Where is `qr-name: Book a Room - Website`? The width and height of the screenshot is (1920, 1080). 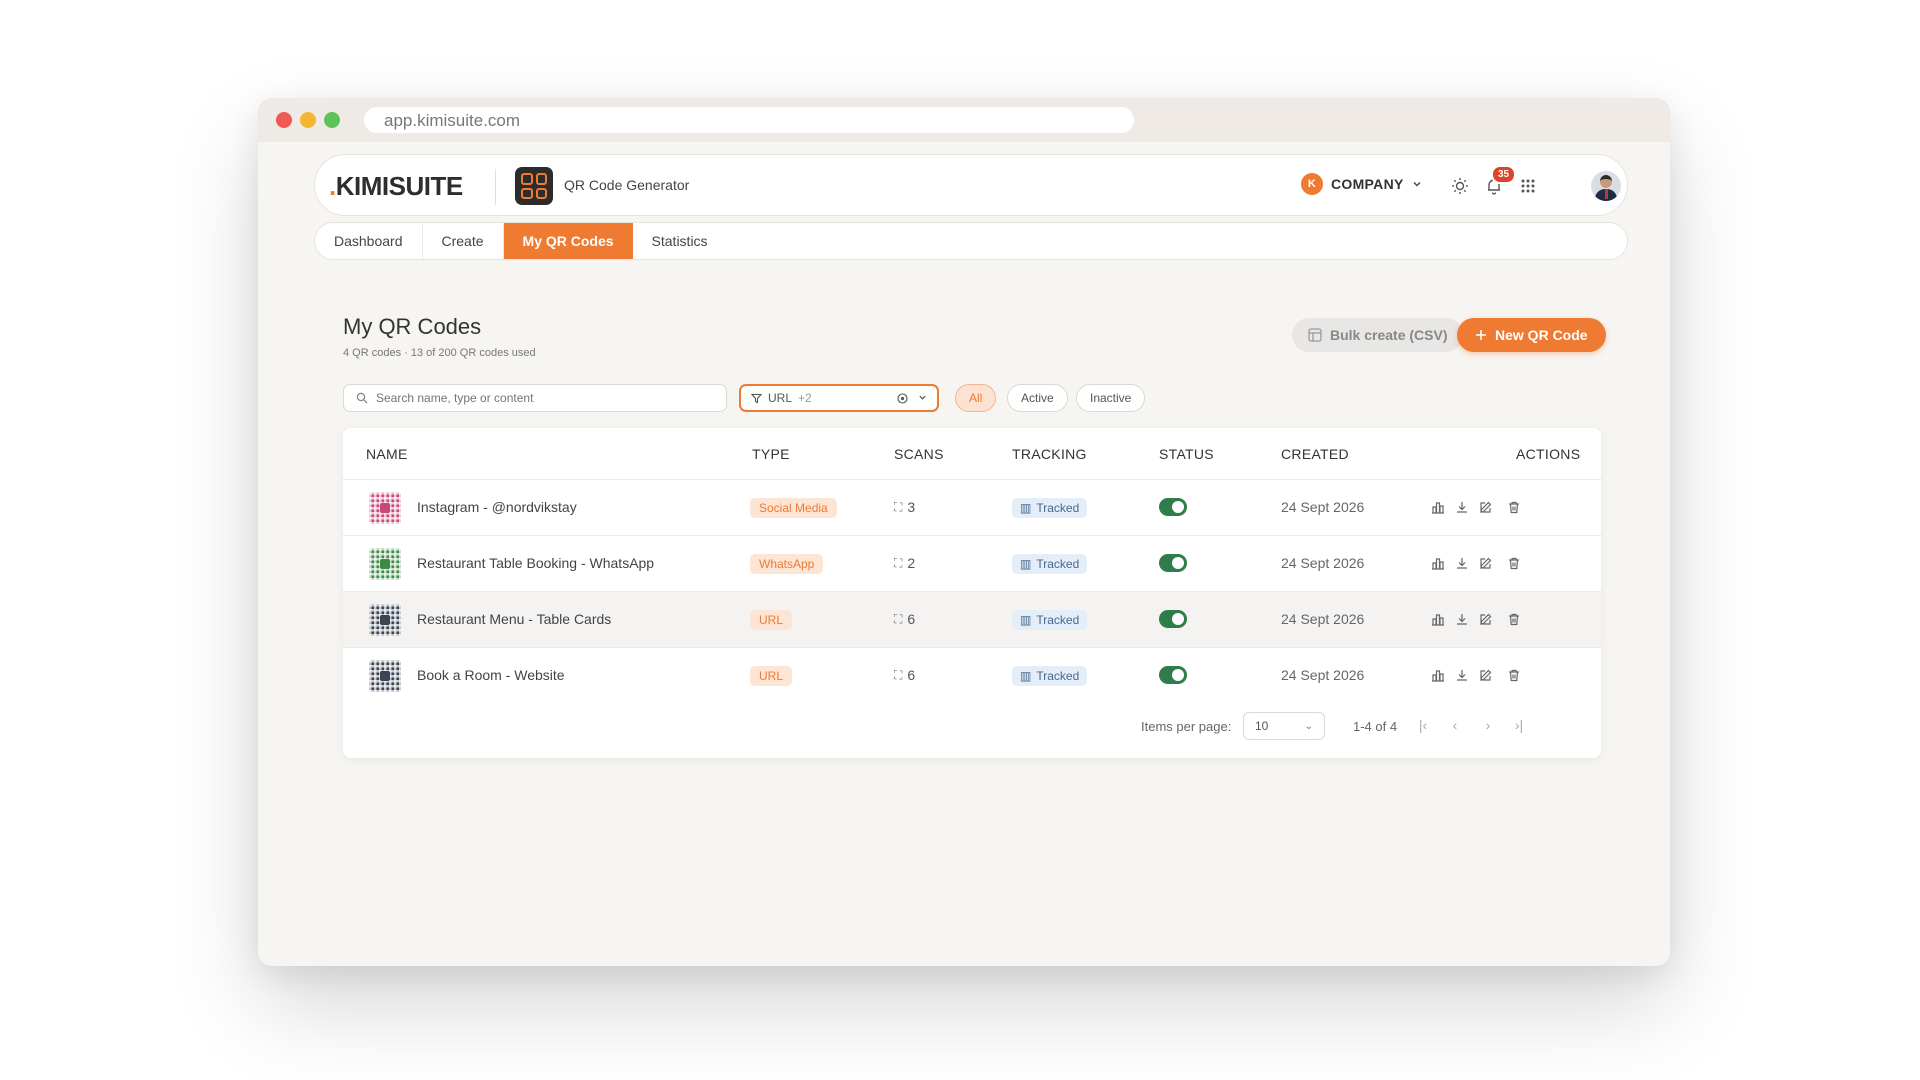 qr-name: Book a Room - Website is located at coordinates (491, 675).